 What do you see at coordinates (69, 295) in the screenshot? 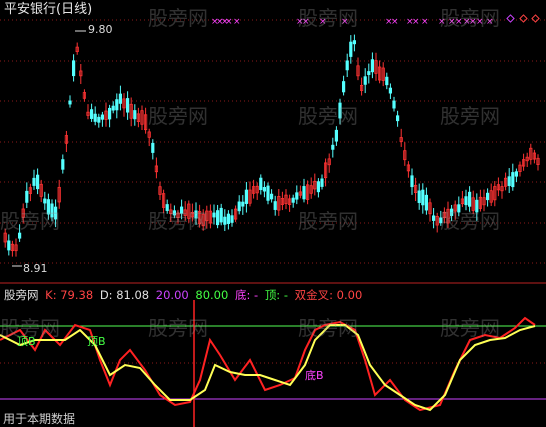
I see `k-value: K: 79.38` at bounding box center [69, 295].